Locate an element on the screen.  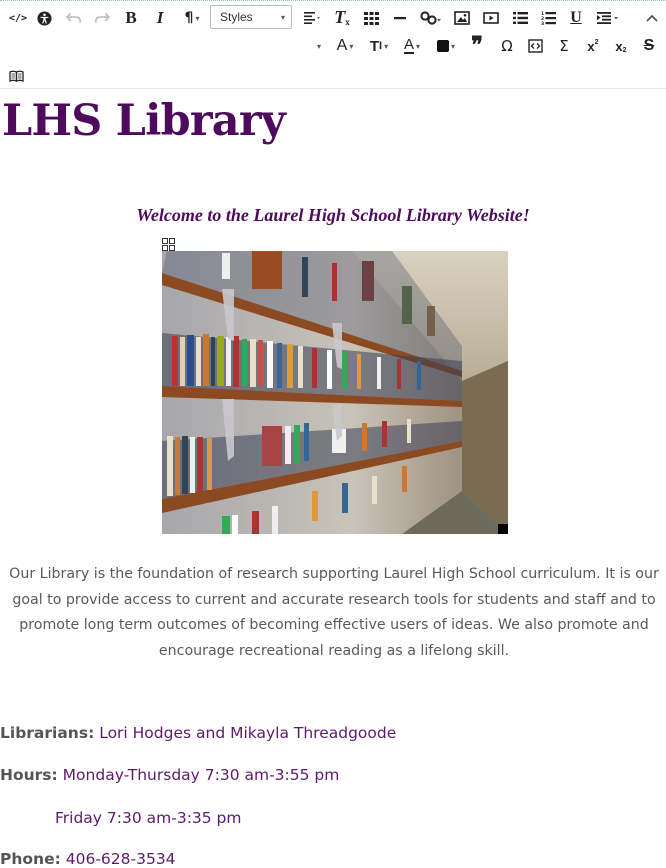
underline-icon: U is located at coordinates (576, 18).